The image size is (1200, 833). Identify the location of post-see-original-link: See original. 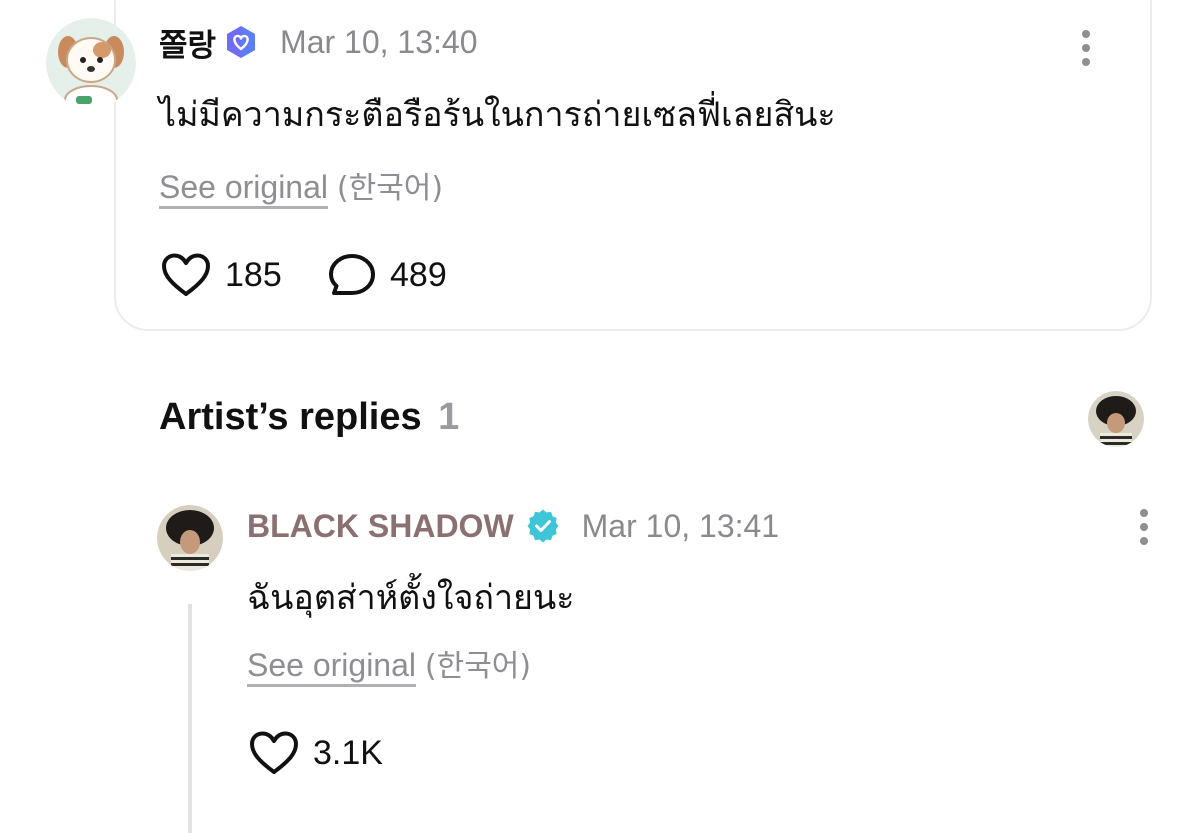
(243, 189).